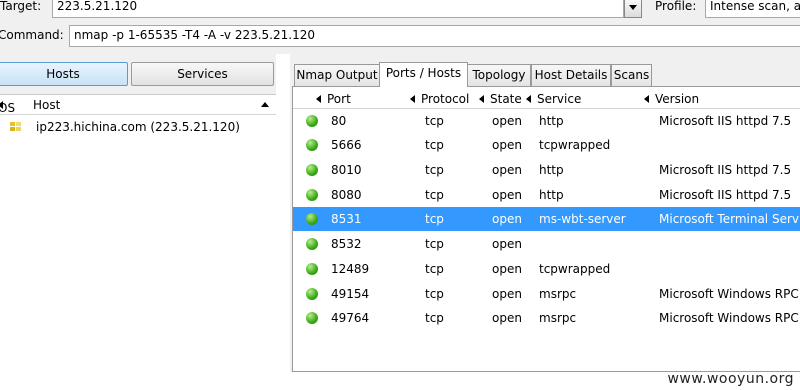  I want to click on port-number: 80, so click(339, 121).